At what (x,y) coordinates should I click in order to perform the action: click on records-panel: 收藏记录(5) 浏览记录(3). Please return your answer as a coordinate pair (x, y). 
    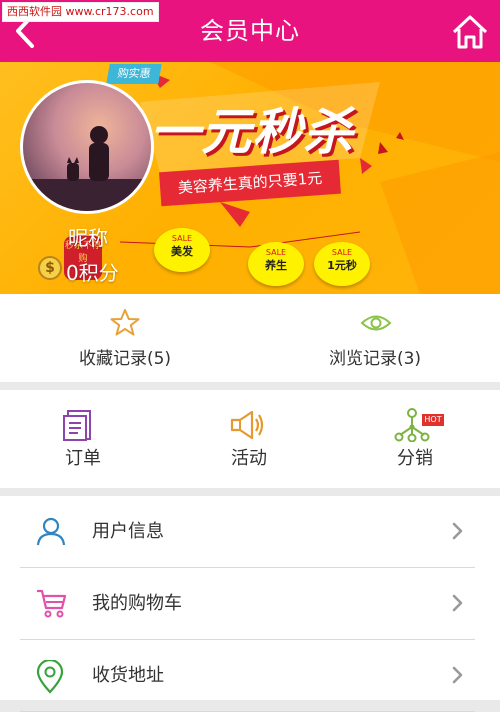
    Looking at the image, I should click on (250, 338).